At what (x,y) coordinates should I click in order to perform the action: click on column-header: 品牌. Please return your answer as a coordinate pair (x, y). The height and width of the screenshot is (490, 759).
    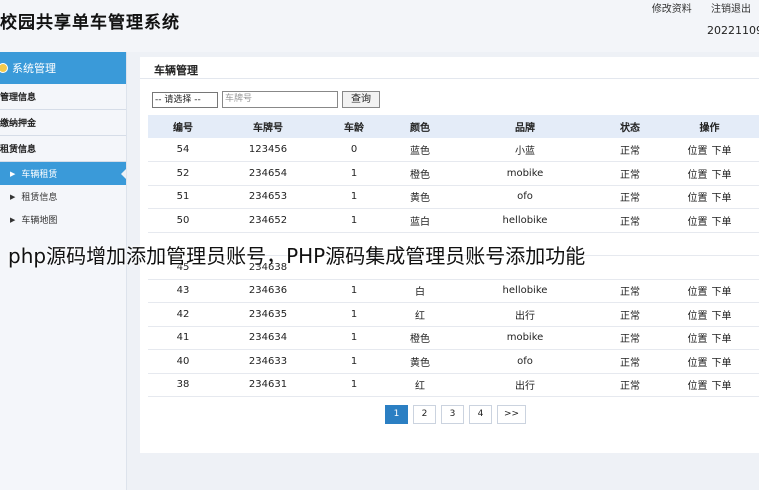
    Looking at the image, I should click on (525, 126).